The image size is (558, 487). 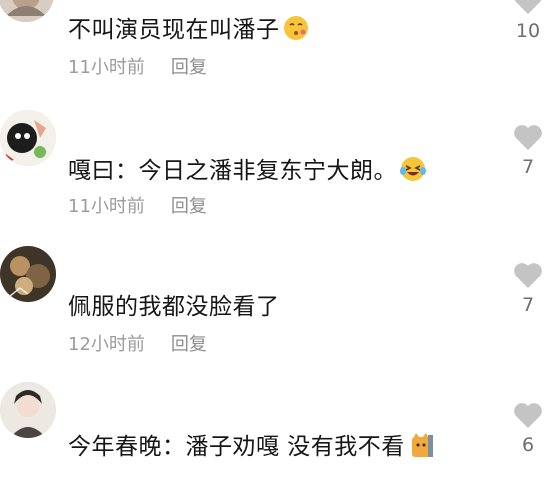 I want to click on comment-text: 佩服的我都没脸看了, so click(x=174, y=307).